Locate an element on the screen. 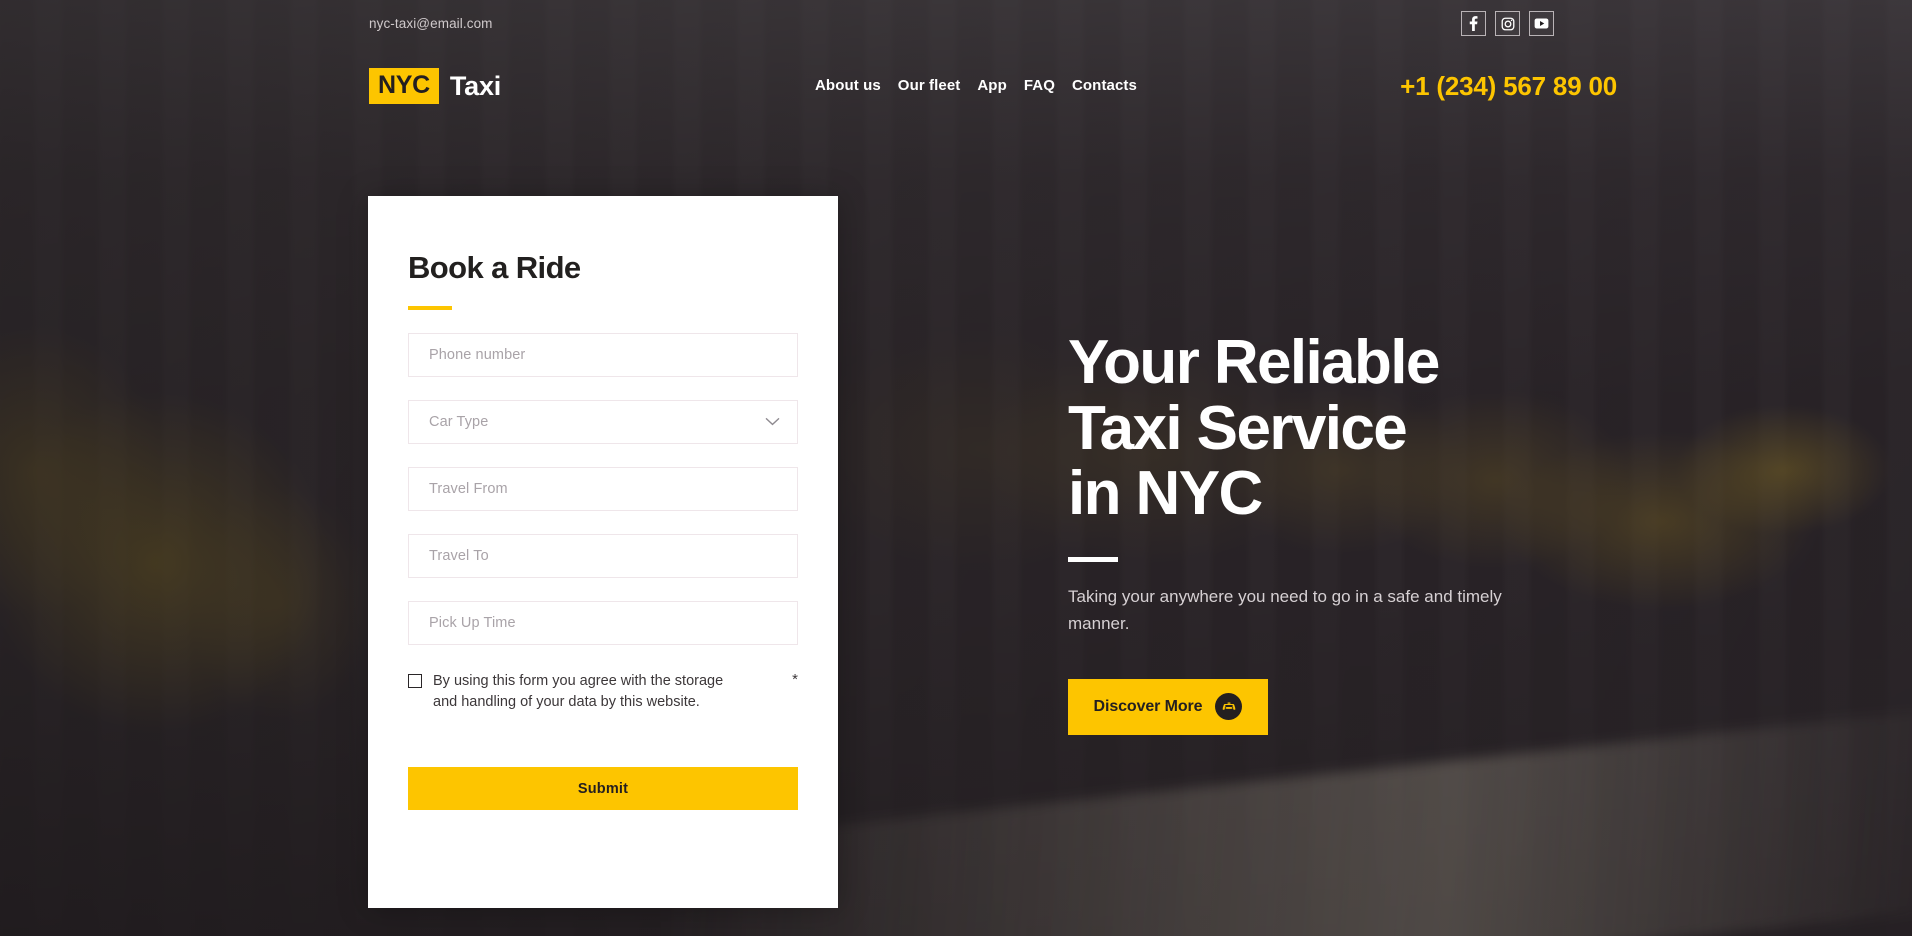  logo: NYC Taxi is located at coordinates (435, 86).